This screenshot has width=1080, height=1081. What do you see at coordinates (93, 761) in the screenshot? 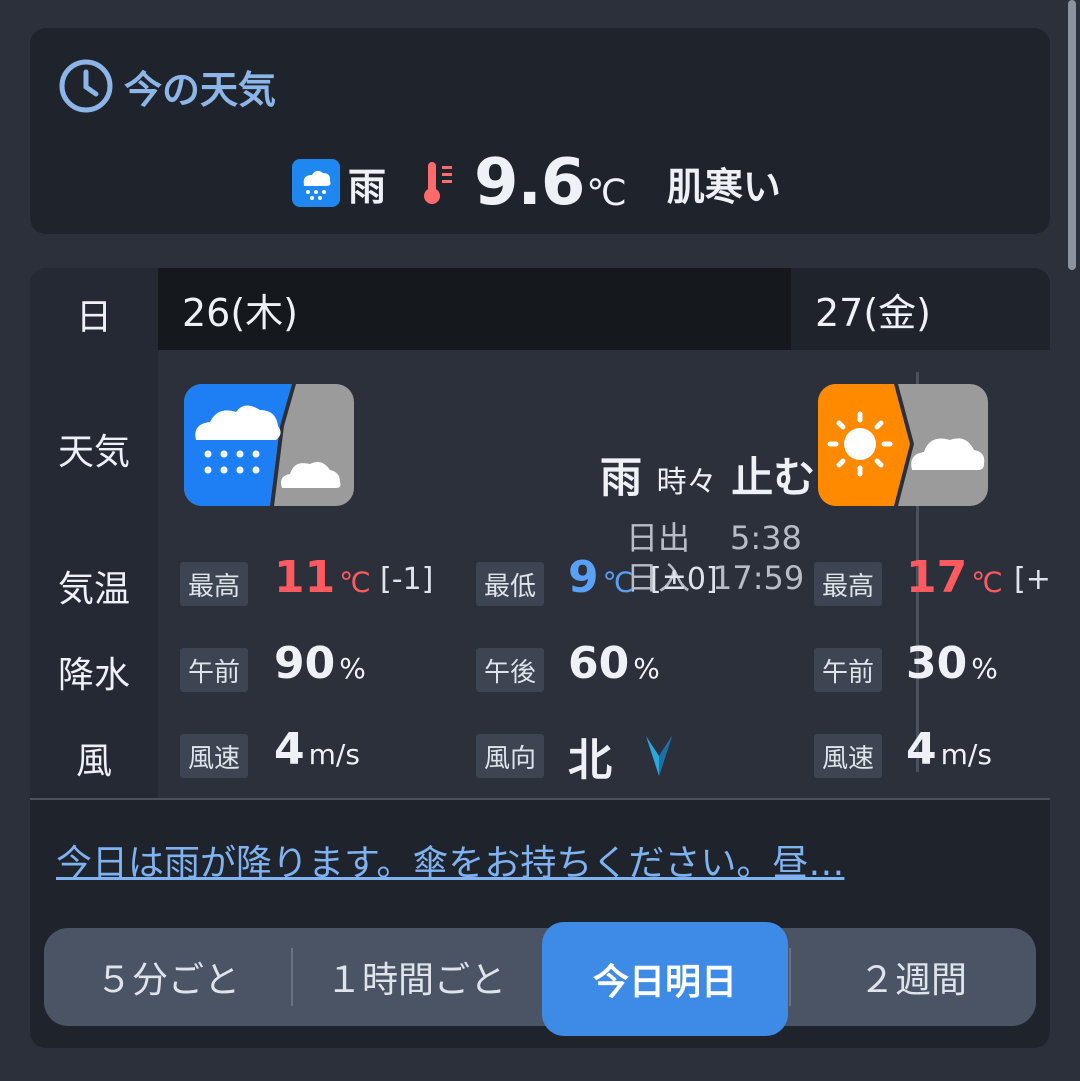
I see `row-label-wind: 風` at bounding box center [93, 761].